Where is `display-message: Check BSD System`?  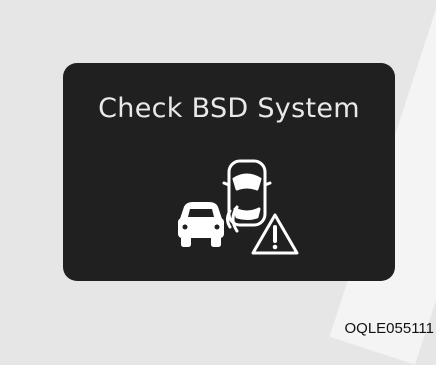
display-message: Check BSD System is located at coordinates (229, 108).